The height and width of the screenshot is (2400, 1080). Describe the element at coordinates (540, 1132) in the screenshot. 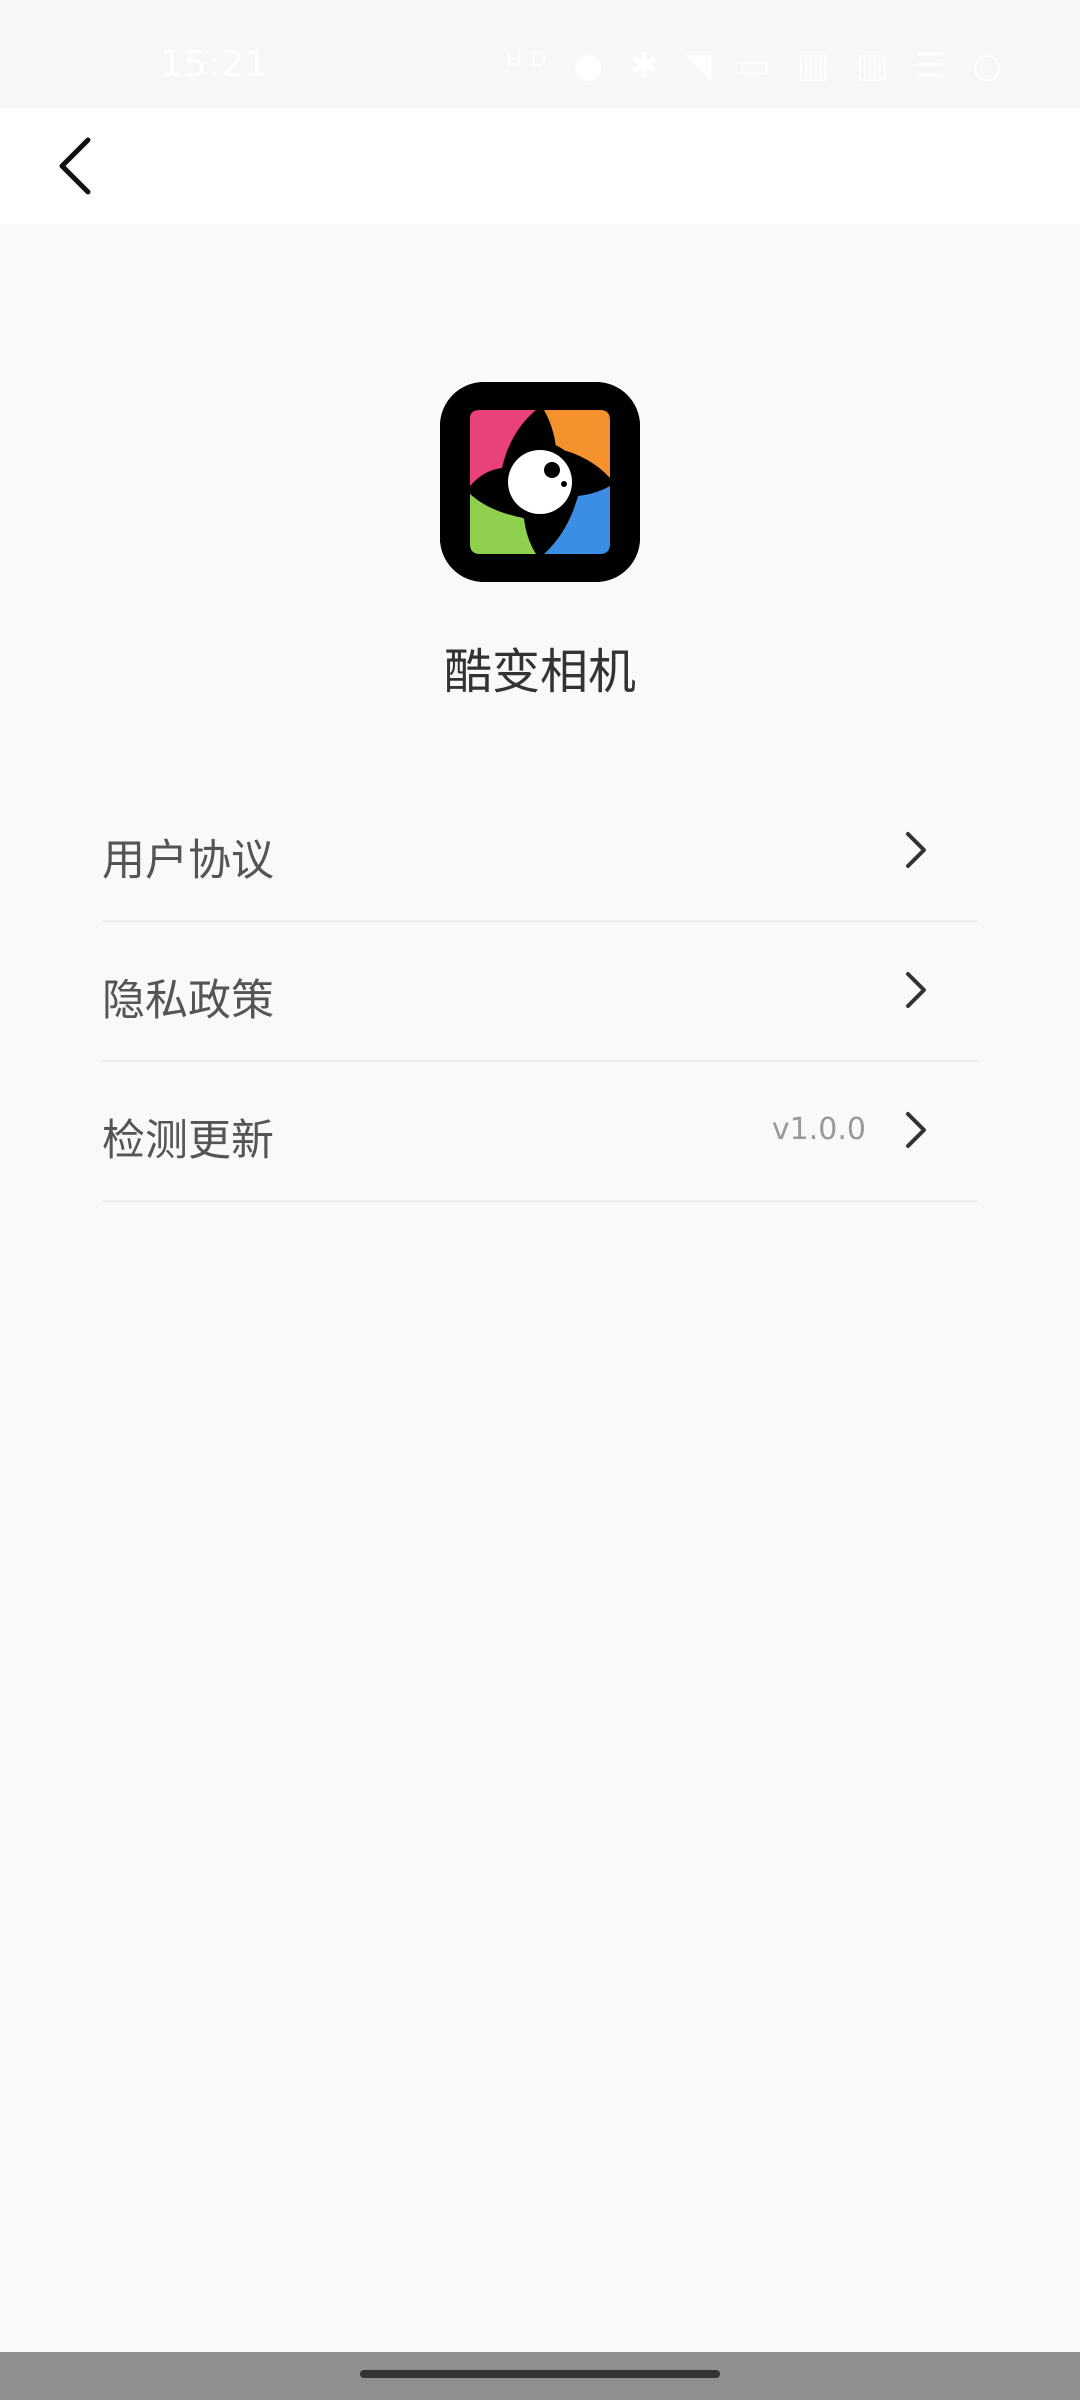

I see `menu-item-check-update: 检测更新 v1.0.0` at that location.